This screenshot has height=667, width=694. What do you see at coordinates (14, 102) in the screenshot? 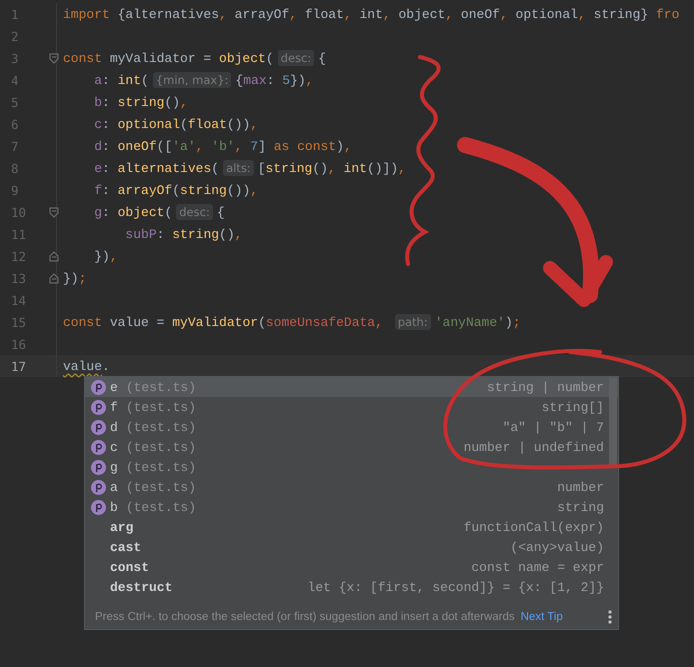
I see `line-number: 5` at bounding box center [14, 102].